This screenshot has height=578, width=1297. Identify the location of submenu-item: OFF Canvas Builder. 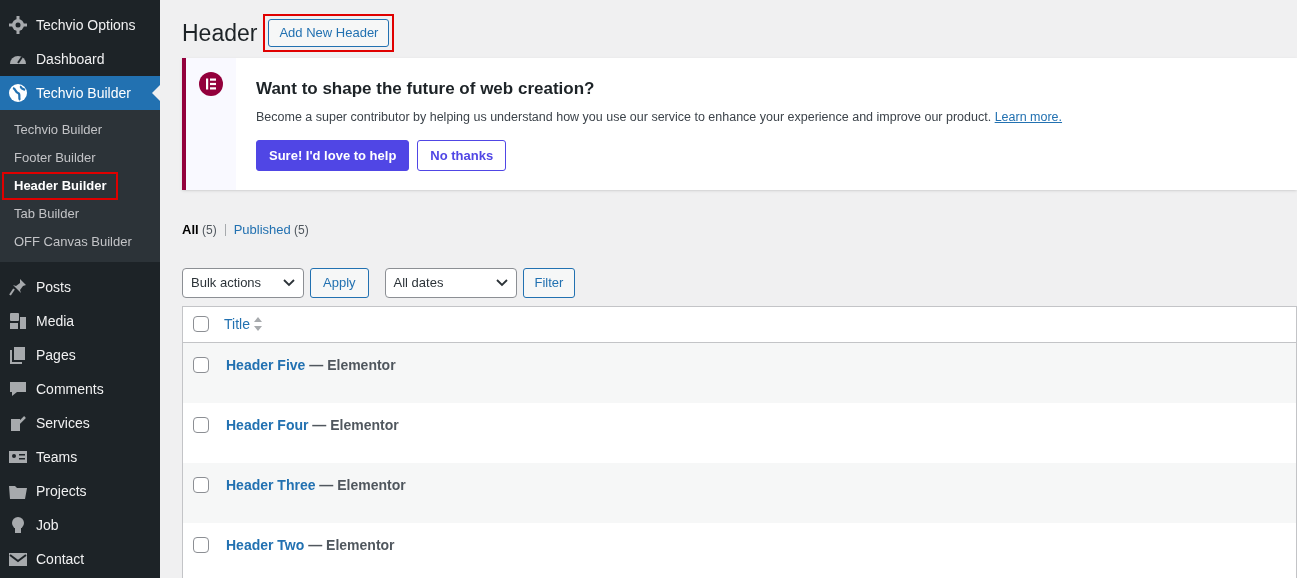
(73, 242).